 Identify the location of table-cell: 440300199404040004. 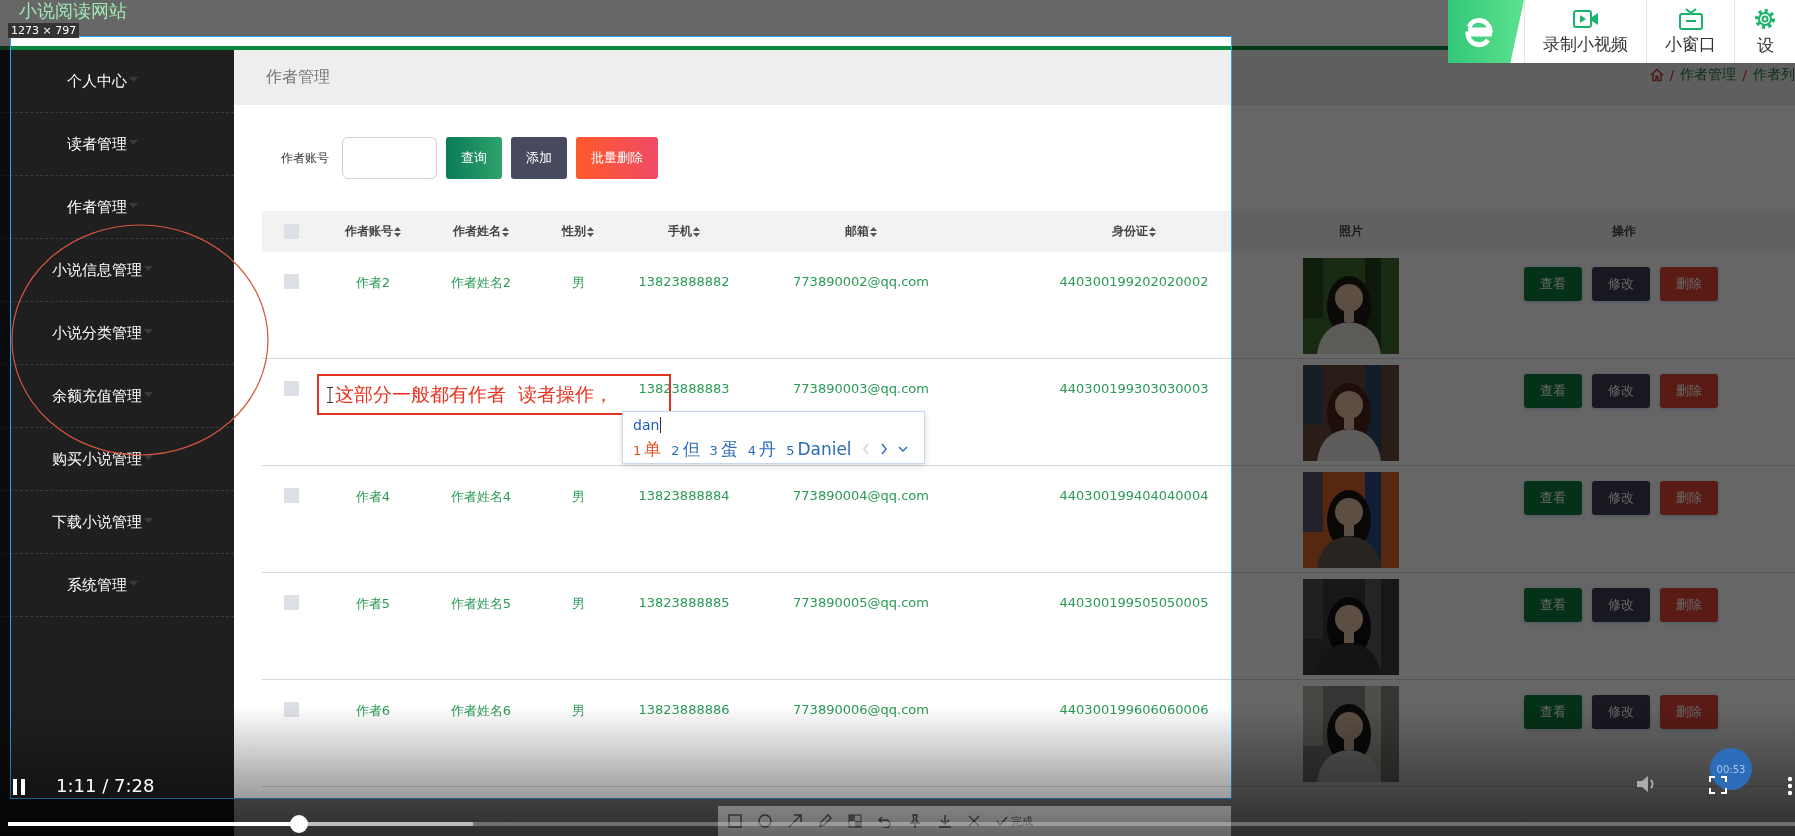
(1134, 495).